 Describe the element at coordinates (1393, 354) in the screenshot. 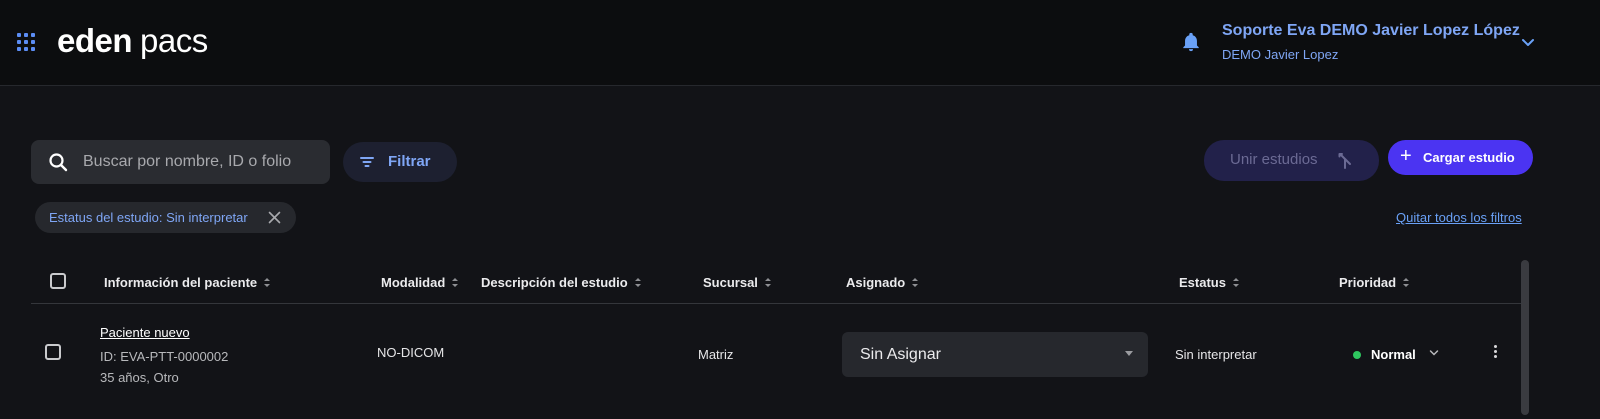

I see `priority-value: Normal` at that location.